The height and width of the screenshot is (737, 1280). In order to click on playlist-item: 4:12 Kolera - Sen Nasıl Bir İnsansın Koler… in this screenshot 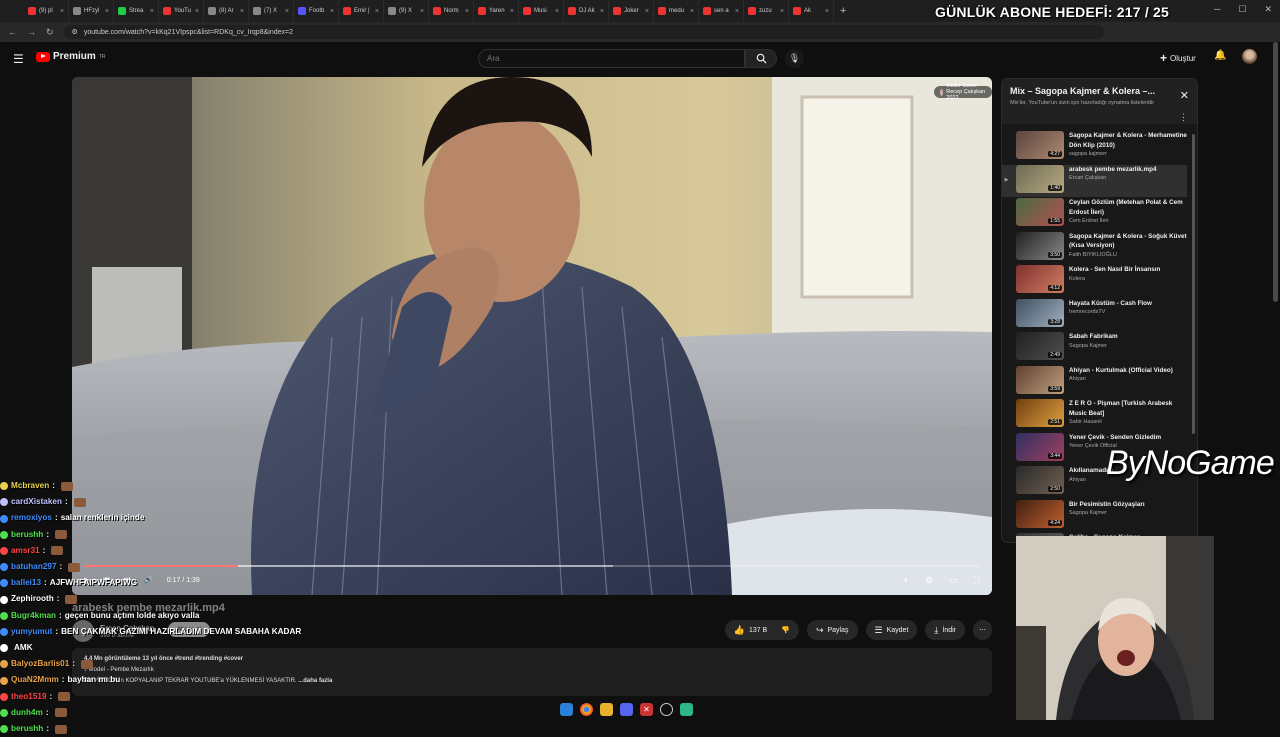, I will do `click(1094, 281)`.